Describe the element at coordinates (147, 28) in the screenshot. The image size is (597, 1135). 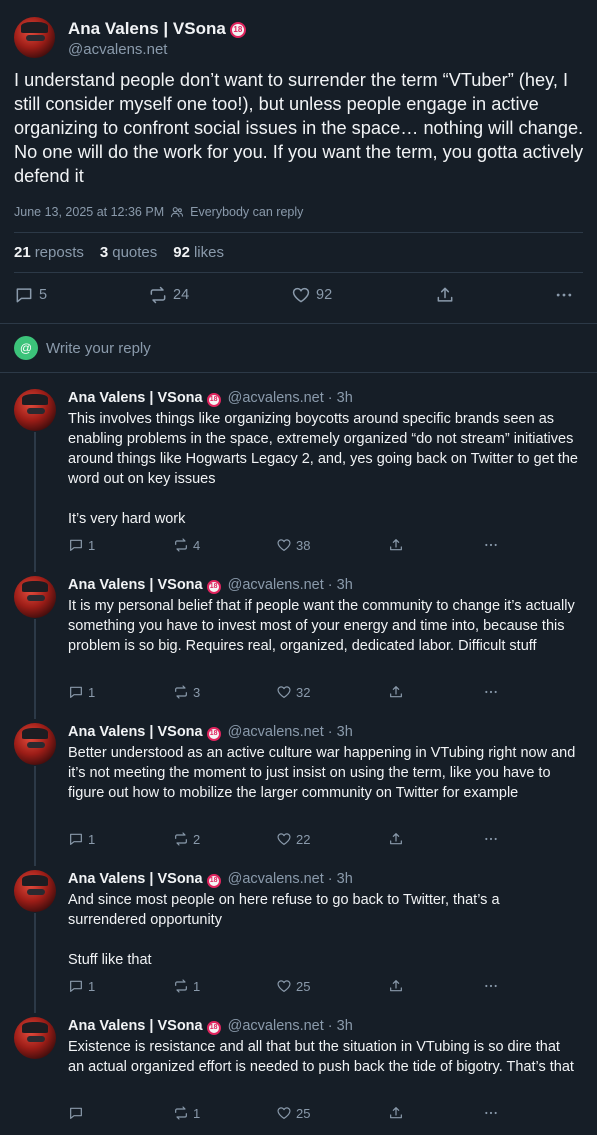
I see `author-name-text: Ana Valens | VSona` at that location.